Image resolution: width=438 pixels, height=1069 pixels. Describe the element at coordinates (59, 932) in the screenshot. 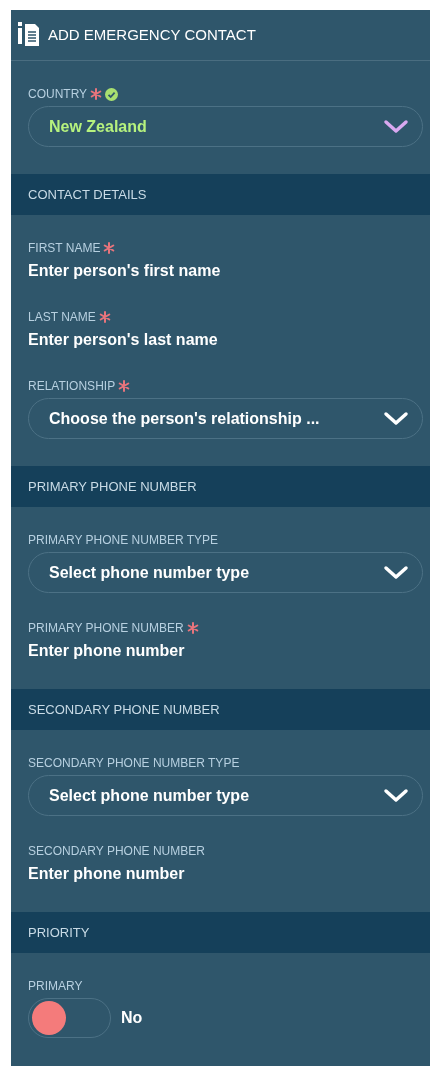

I see `section-heading: PRIORITY` at that location.